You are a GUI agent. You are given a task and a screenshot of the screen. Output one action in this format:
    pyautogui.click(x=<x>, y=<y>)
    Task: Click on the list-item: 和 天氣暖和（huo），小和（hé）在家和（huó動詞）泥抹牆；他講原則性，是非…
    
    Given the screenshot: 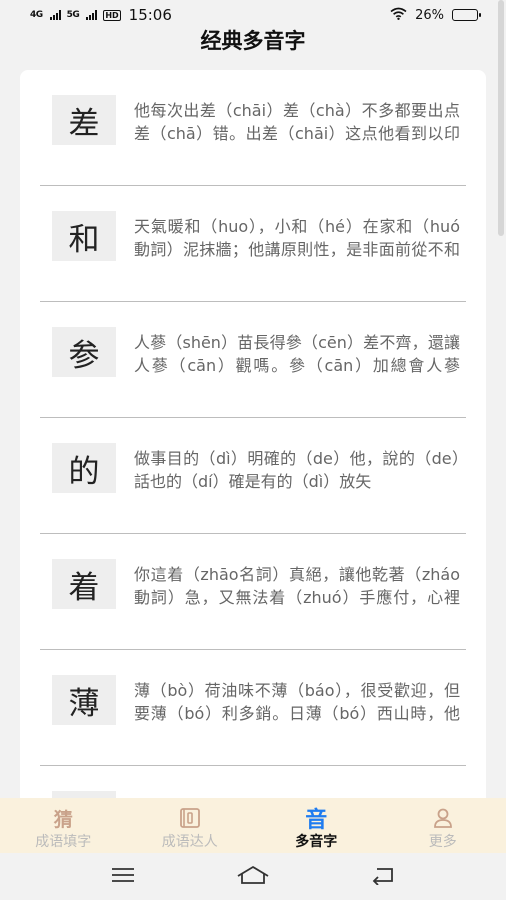 What is the action you would take?
    pyautogui.click(x=253, y=244)
    